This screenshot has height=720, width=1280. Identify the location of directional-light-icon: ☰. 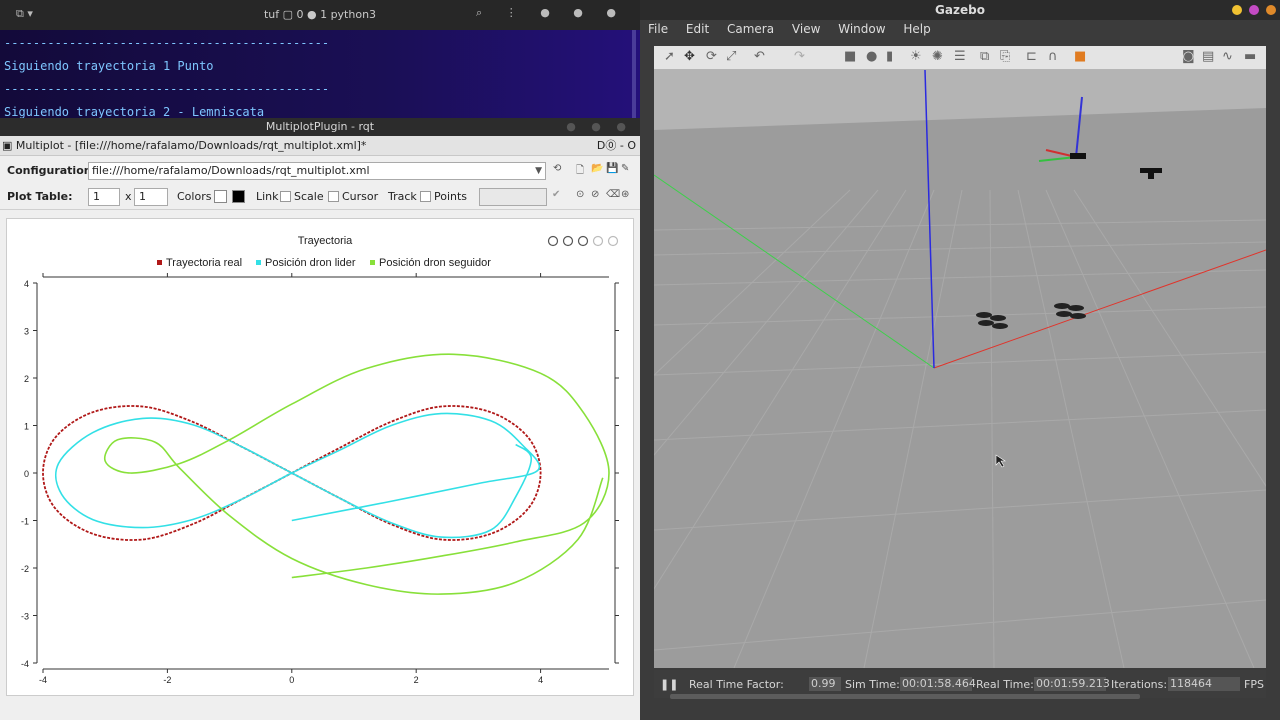
(960, 56).